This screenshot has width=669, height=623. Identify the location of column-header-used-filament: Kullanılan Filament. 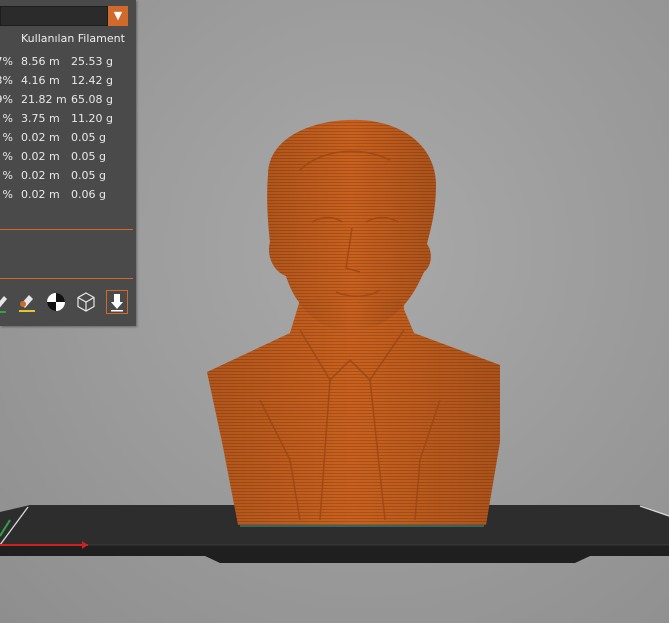
(73, 38).